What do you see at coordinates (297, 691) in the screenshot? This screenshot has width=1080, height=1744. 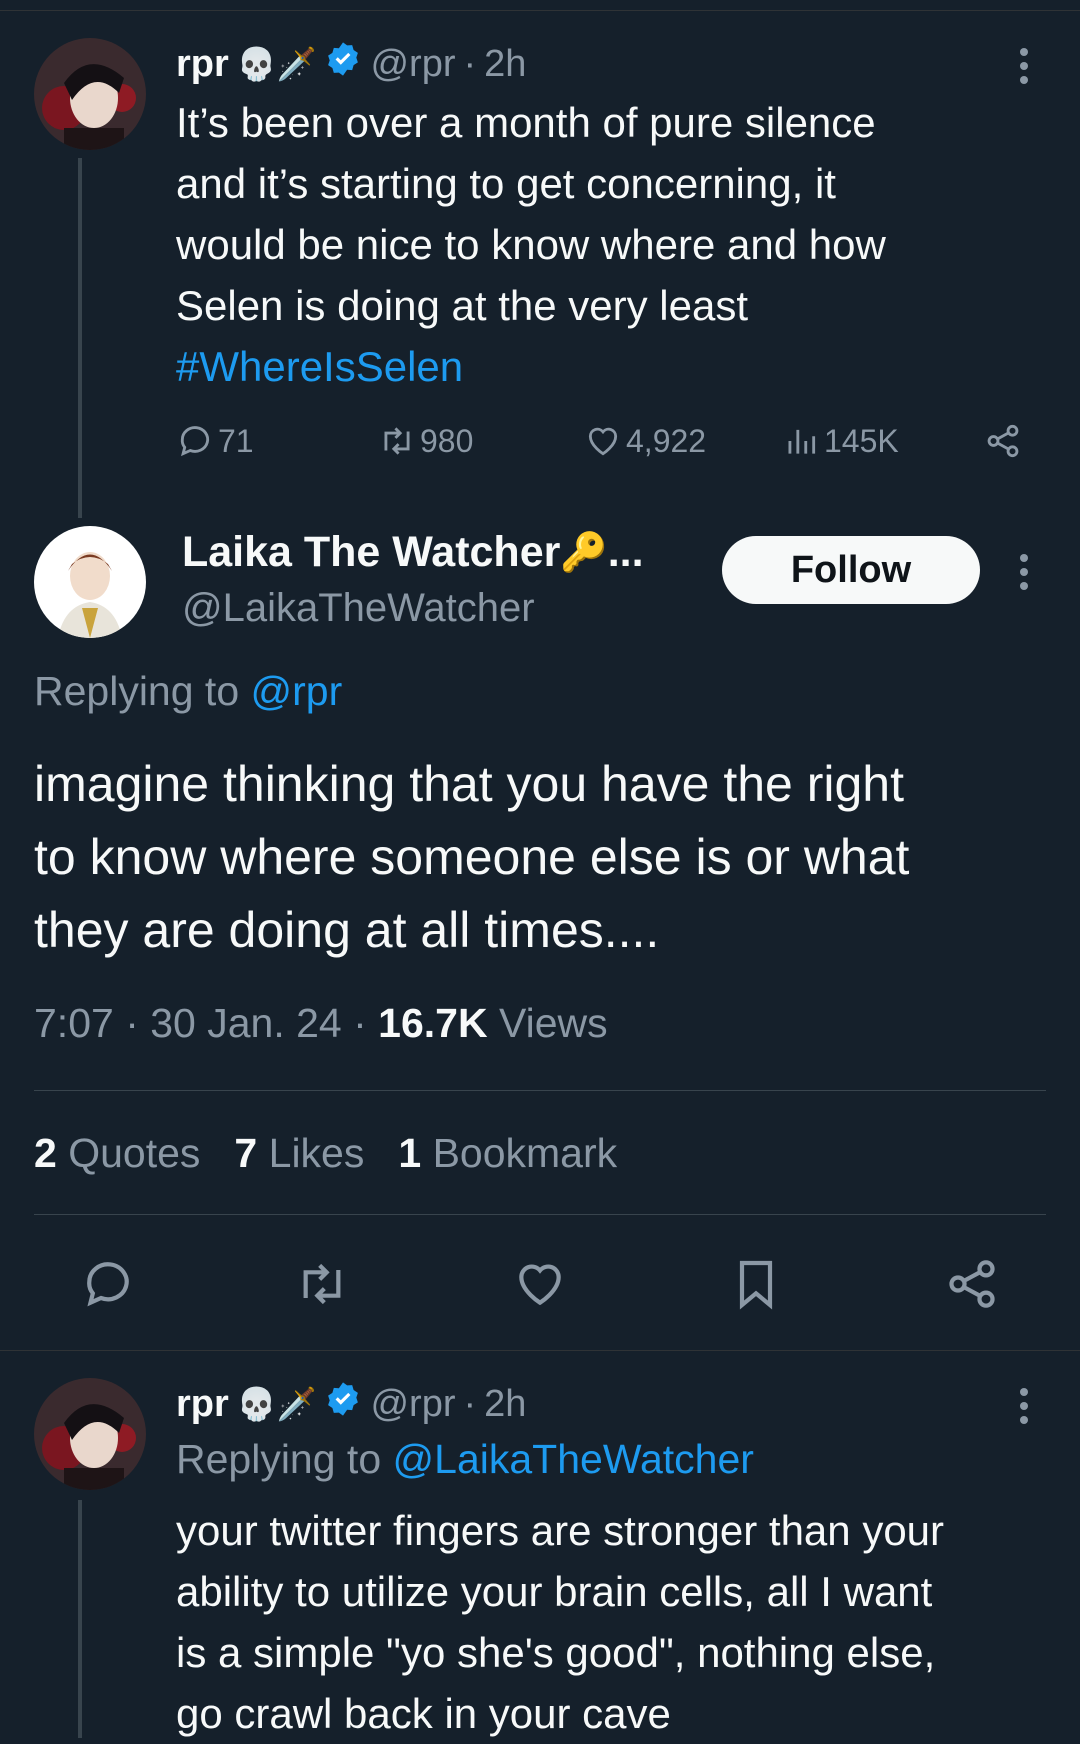 I see `replying-handle-link: @rpr` at bounding box center [297, 691].